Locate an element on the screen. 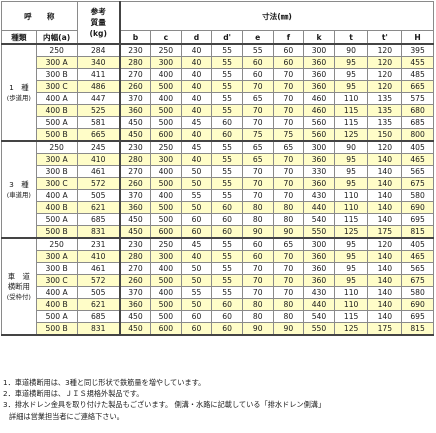 This screenshot has height=433, width=436. dimension-cell: 330 is located at coordinates (319, 171).